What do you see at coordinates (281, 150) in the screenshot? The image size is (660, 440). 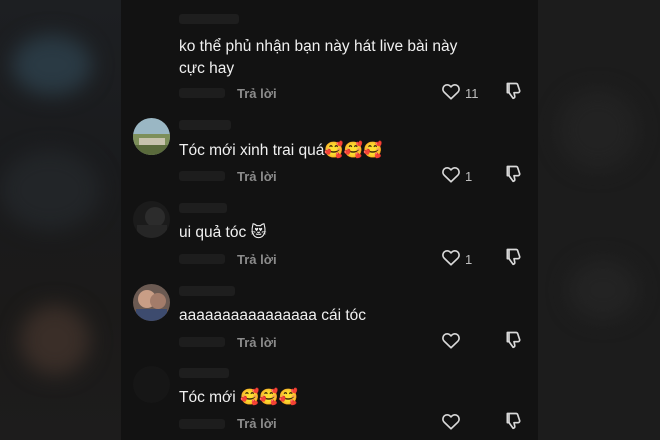 I see `comment-text: Tóc mới xinh trai quá🥰🥰🥰` at bounding box center [281, 150].